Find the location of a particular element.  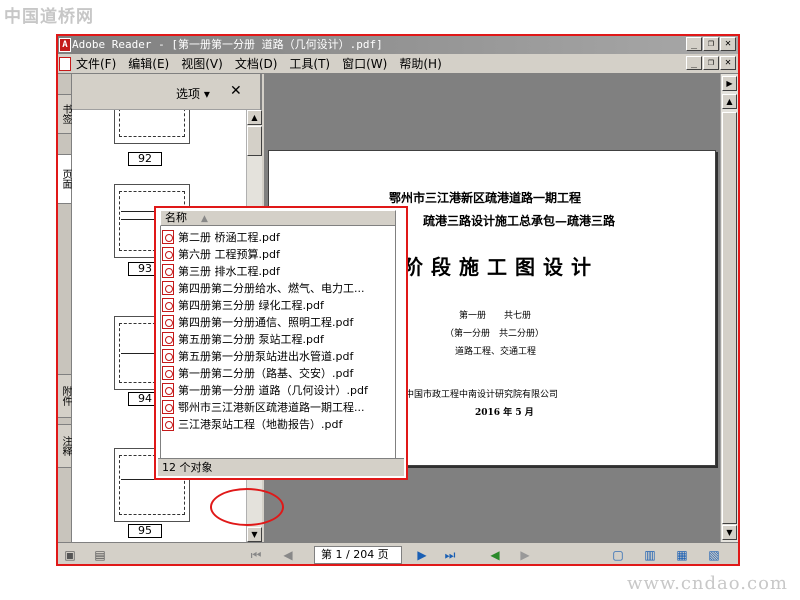

page-title-section: 疏港三路设计施工总承包—疏港三路 is located at coordinates (519, 221).